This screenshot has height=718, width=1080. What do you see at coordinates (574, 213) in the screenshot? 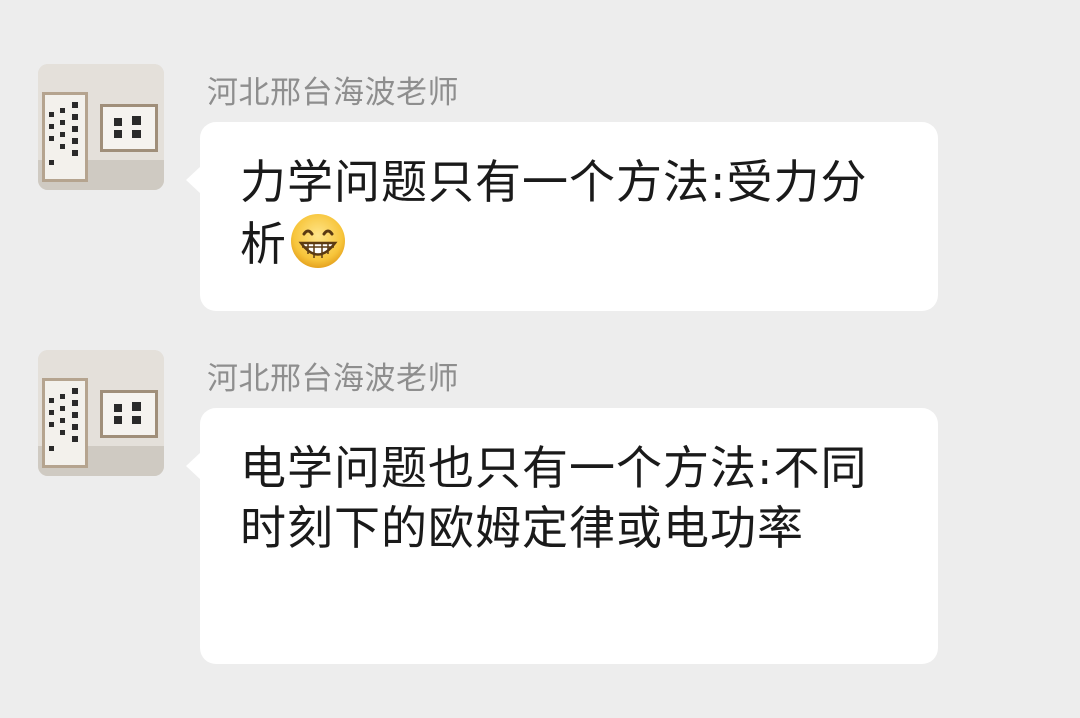
I see `message-text: 力学问题只有一个方法:受力分析` at bounding box center [574, 213].